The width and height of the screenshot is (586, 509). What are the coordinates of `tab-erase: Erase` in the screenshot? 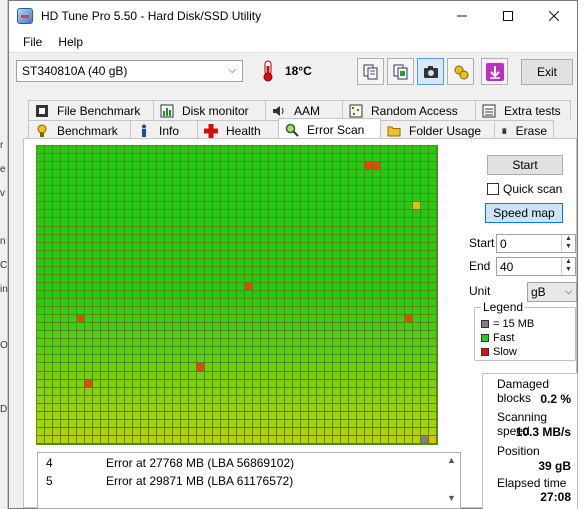 It's located at (524, 130).